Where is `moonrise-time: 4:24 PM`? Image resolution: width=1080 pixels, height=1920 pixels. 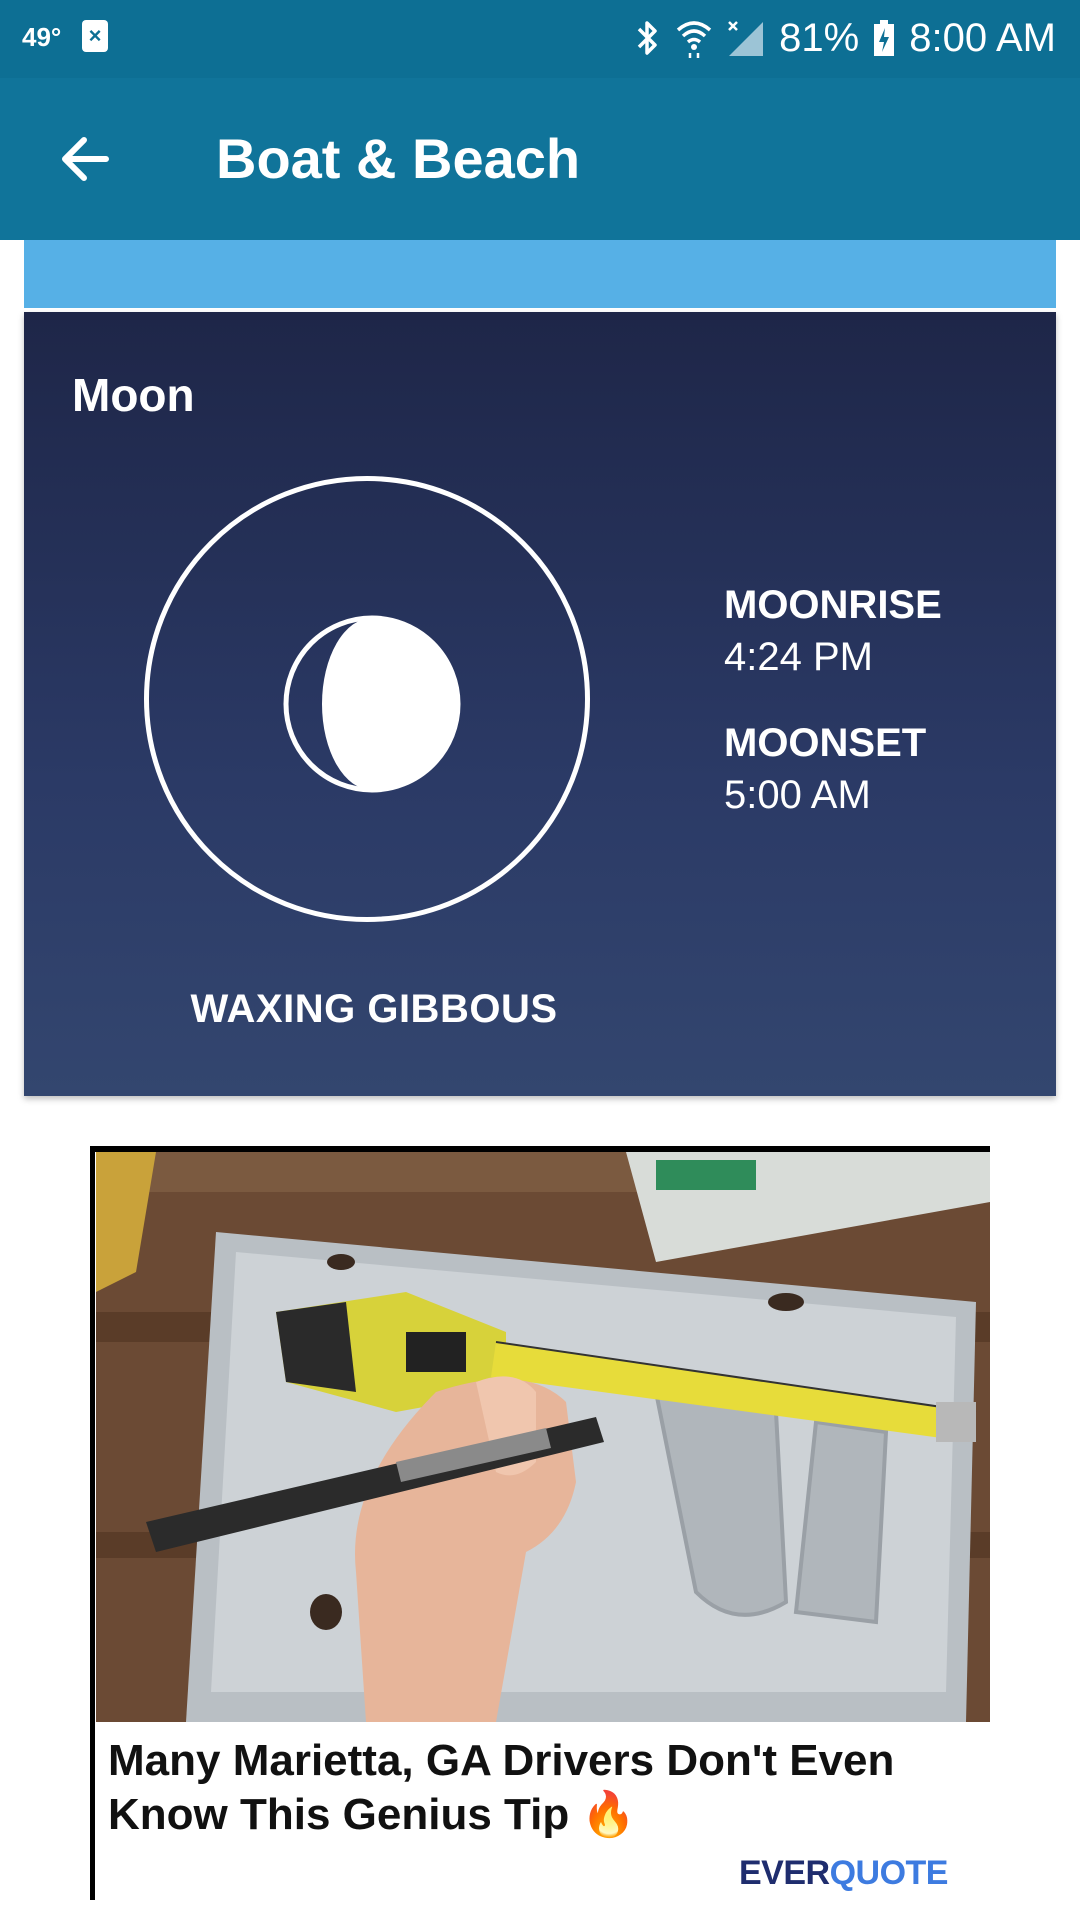 moonrise-time: 4:24 PM is located at coordinates (798, 657).